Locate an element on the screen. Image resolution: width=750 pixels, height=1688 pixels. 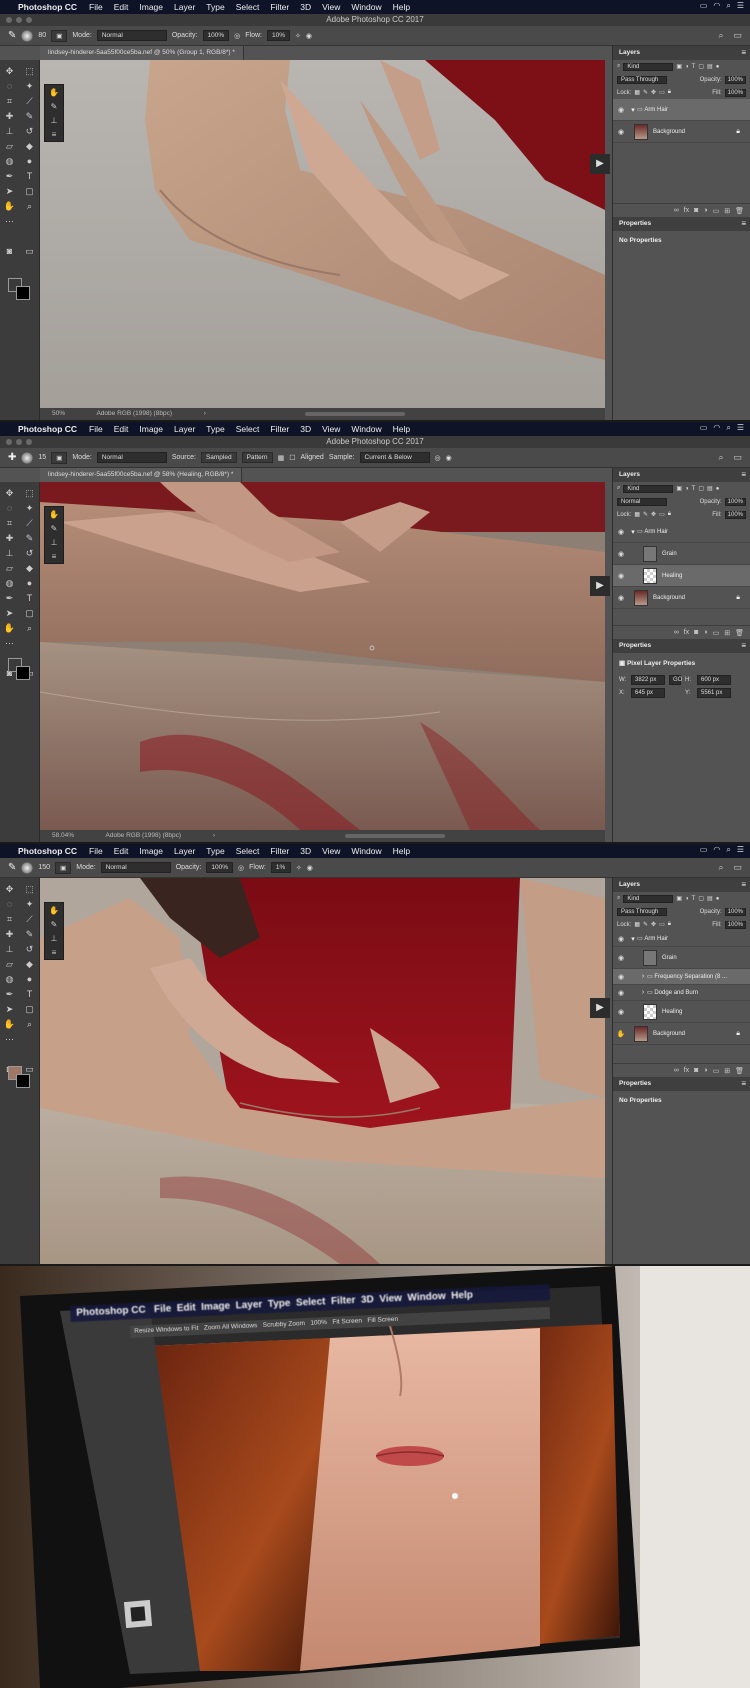
menu-filter: Filter is located at coordinates (279, 851).